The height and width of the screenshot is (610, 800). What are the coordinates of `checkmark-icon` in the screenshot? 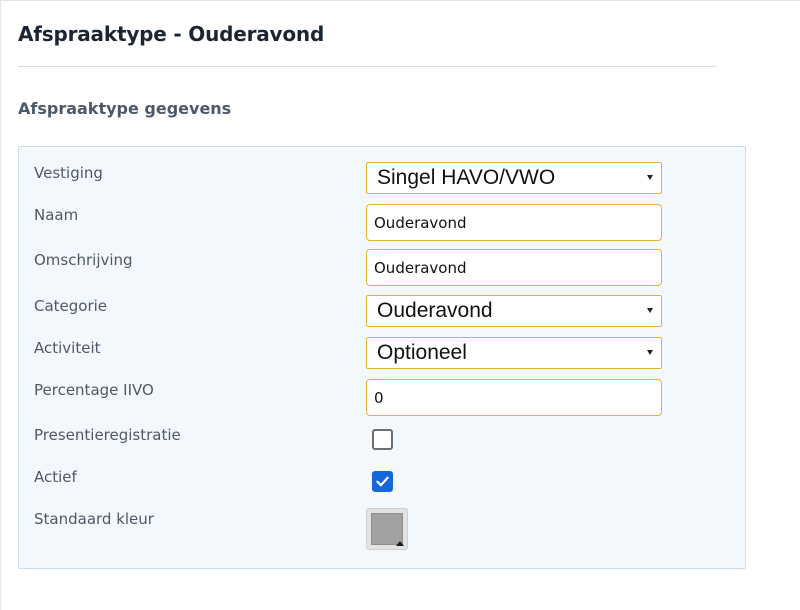 It's located at (382, 481).